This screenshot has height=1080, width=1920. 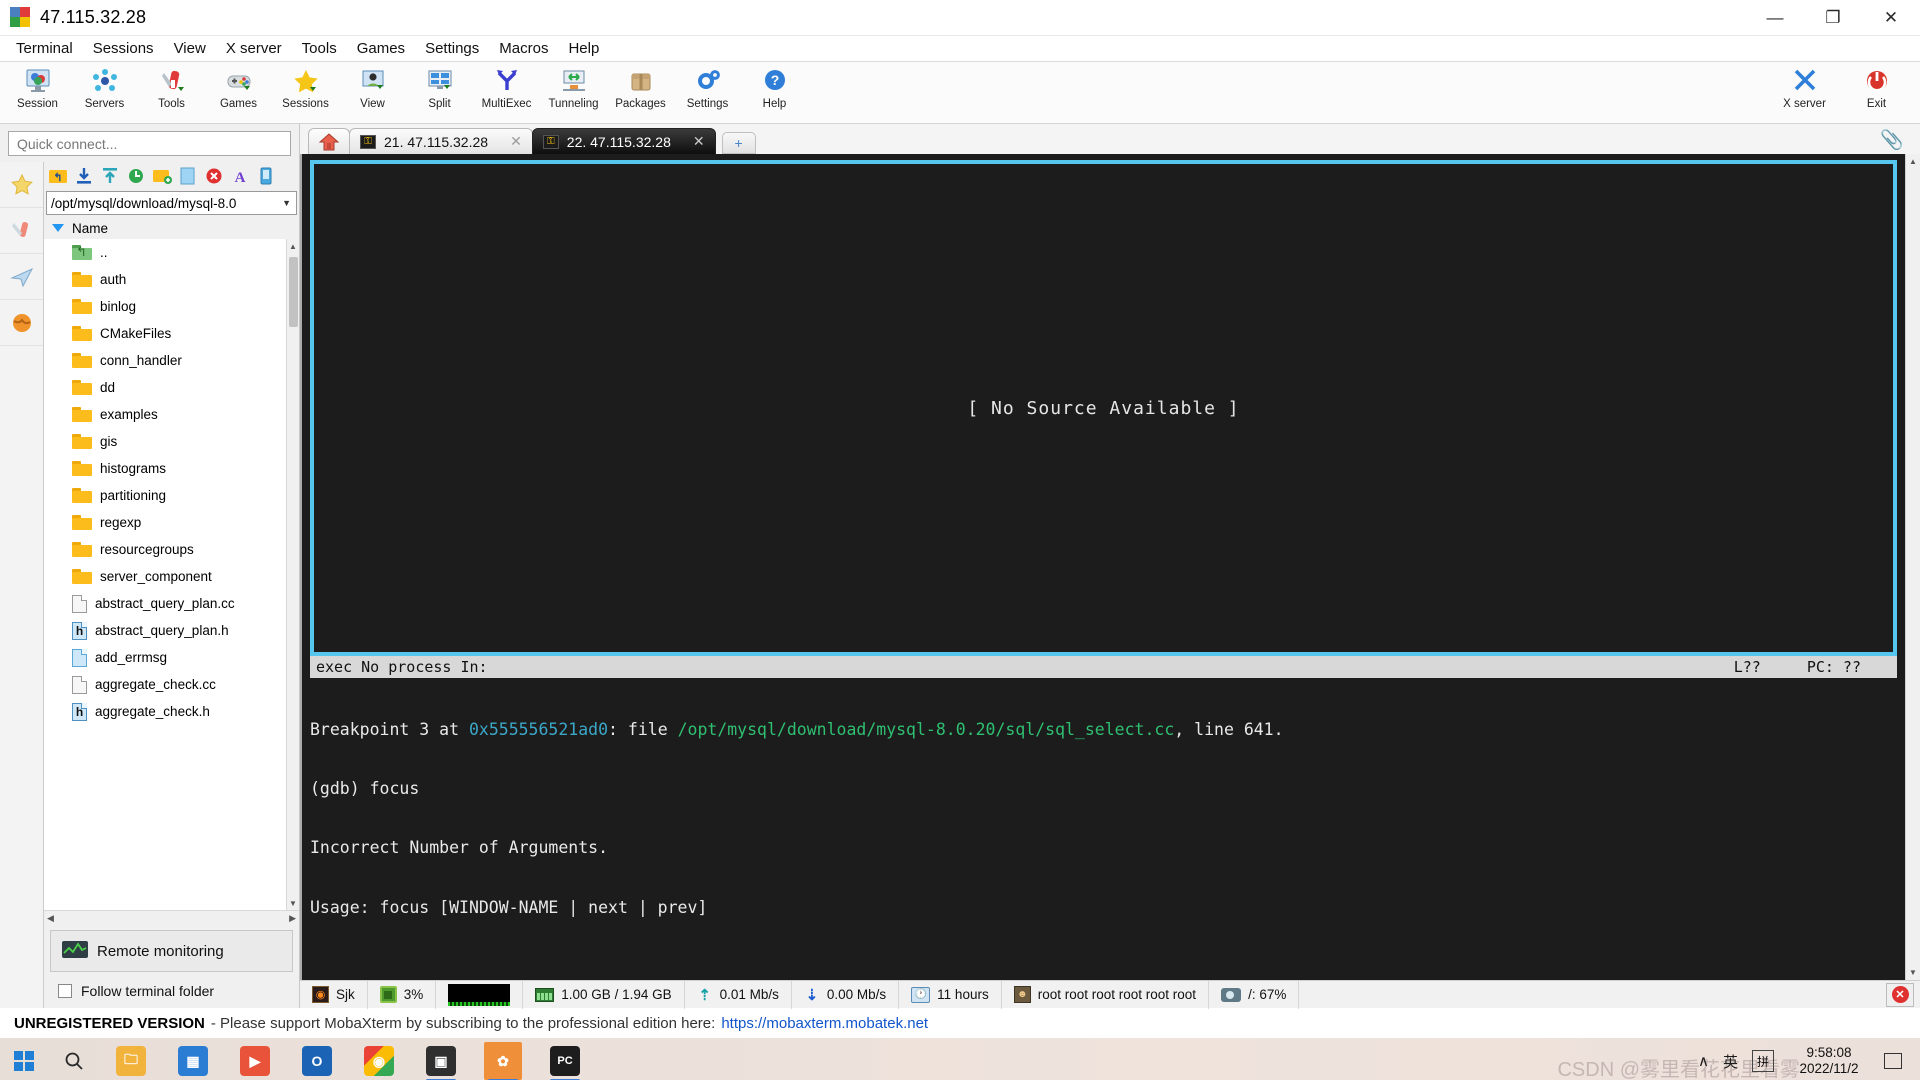 What do you see at coordinates (165, 468) in the screenshot?
I see `list-item: histograms` at bounding box center [165, 468].